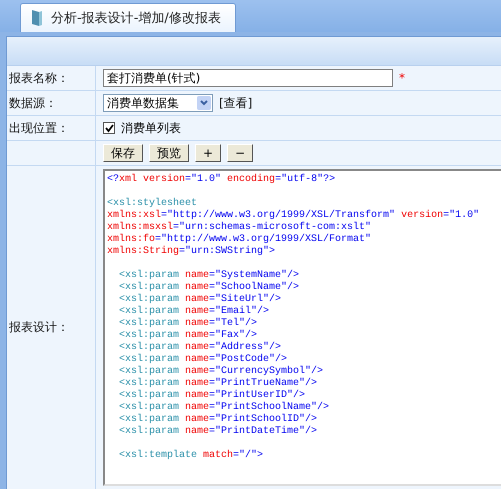 This screenshot has width=501, height=489. Describe the element at coordinates (152, 204) in the screenshot. I see `code-line: <xsl:stylesheet` at that location.